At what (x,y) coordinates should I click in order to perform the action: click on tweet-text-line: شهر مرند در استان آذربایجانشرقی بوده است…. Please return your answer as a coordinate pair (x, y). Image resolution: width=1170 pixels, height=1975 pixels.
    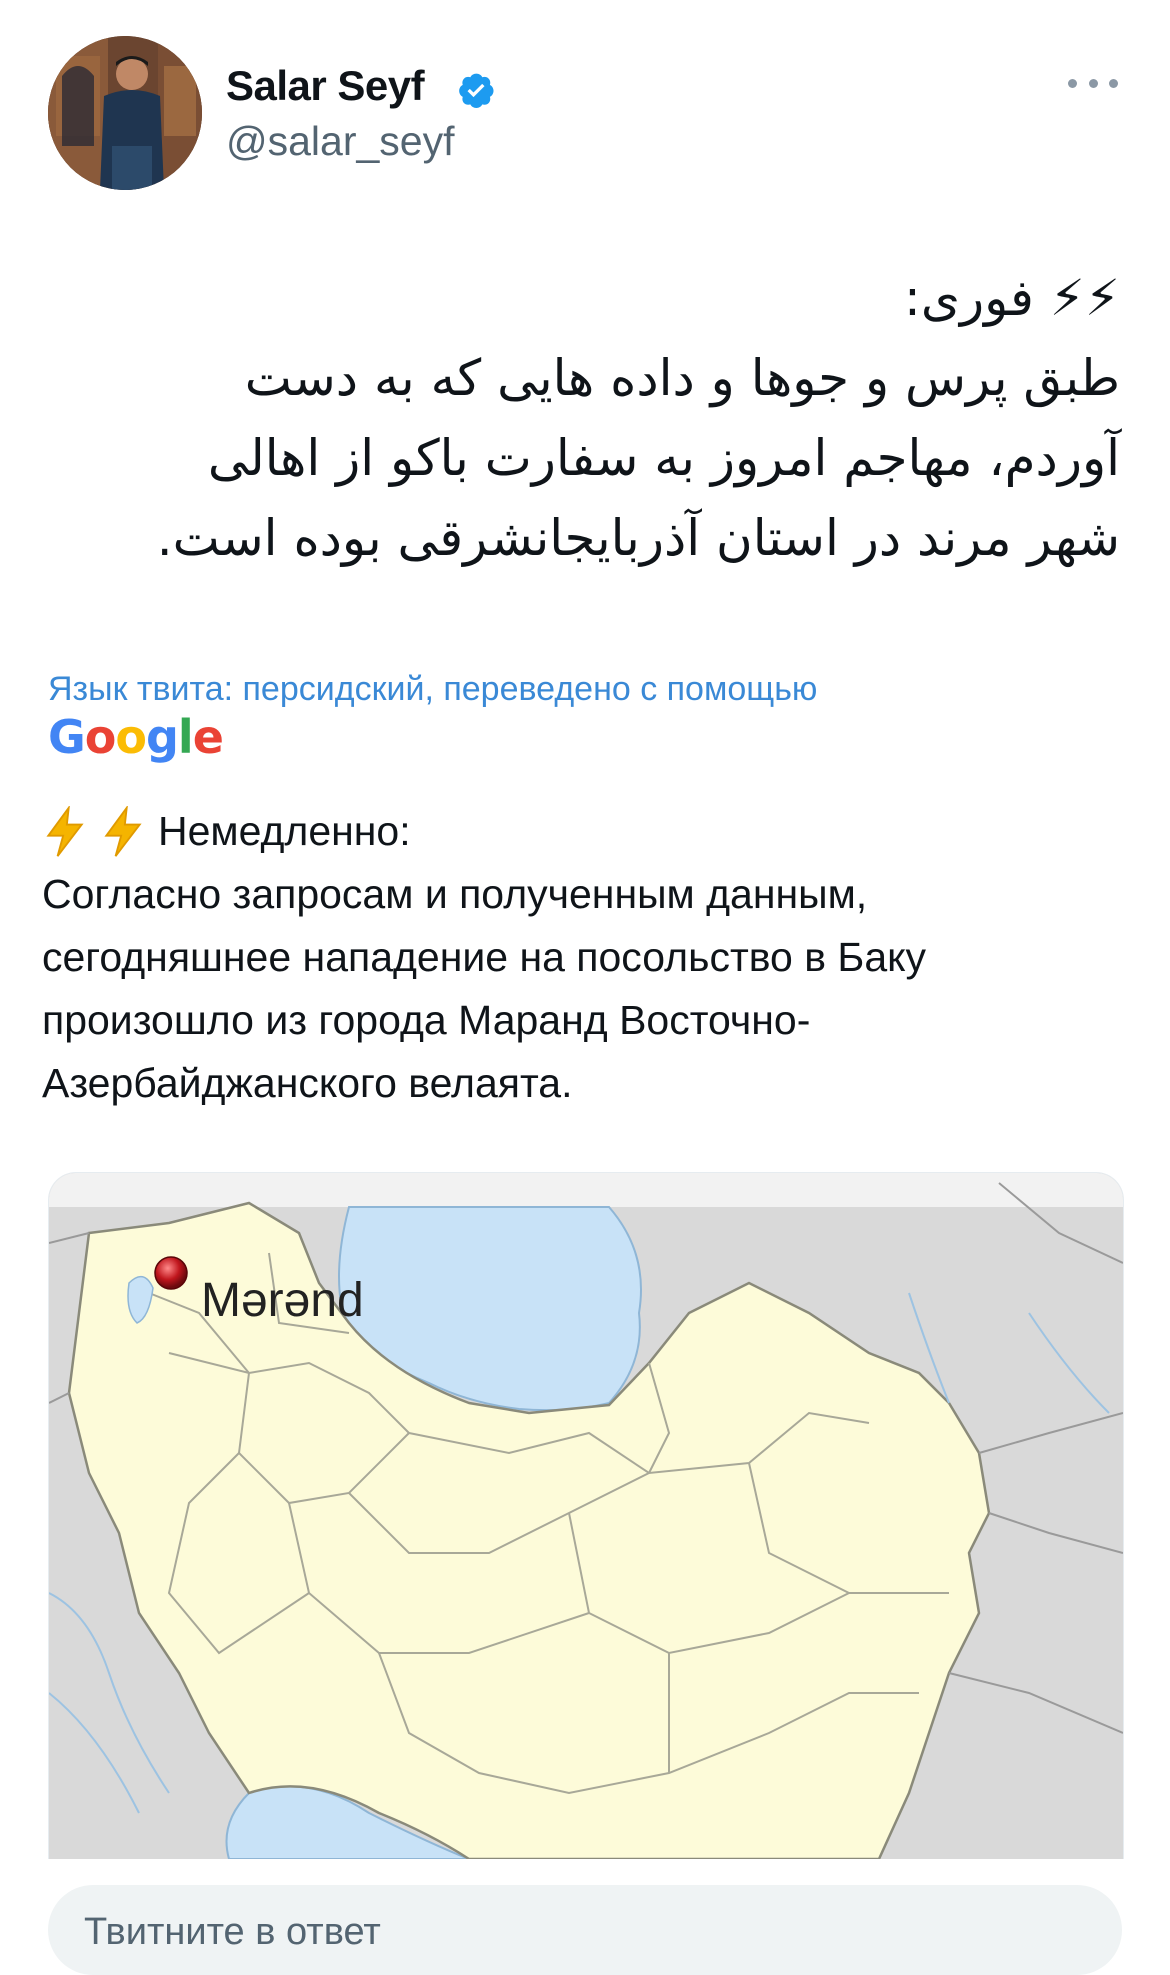
    Looking at the image, I should click on (638, 538).